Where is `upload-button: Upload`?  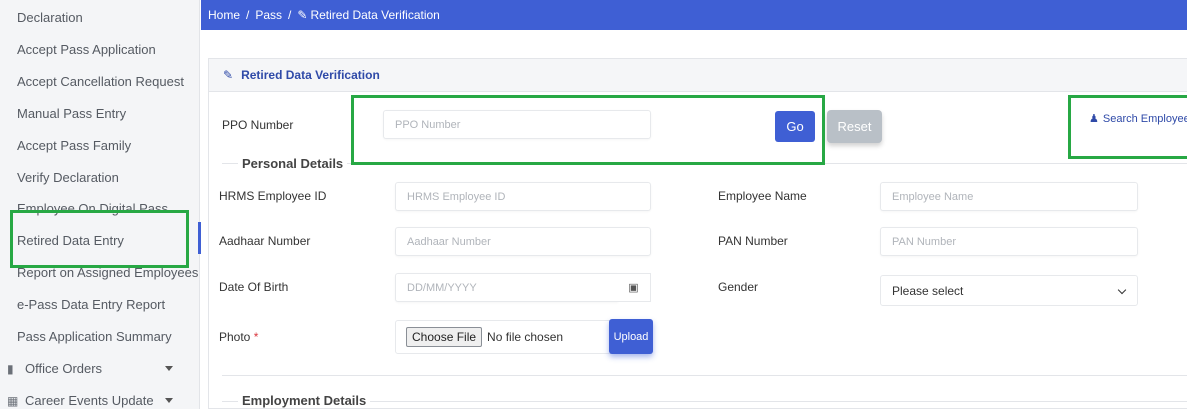 upload-button: Upload is located at coordinates (631, 336).